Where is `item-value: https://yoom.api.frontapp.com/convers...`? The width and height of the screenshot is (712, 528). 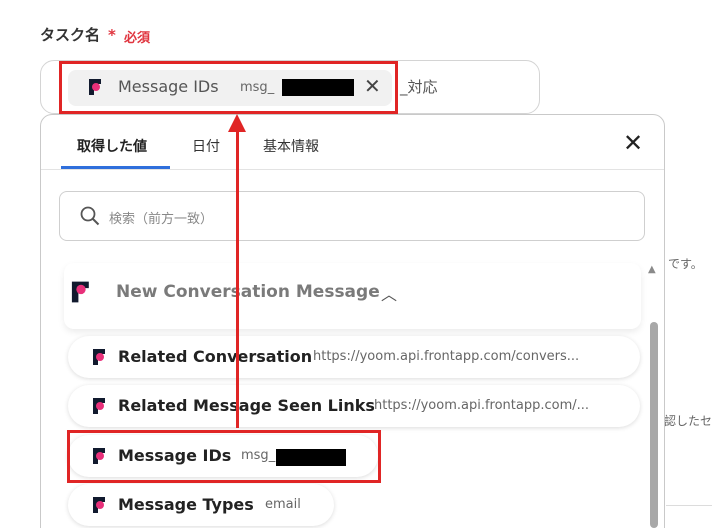 item-value: https://yoom.api.frontapp.com/convers... is located at coordinates (446, 356).